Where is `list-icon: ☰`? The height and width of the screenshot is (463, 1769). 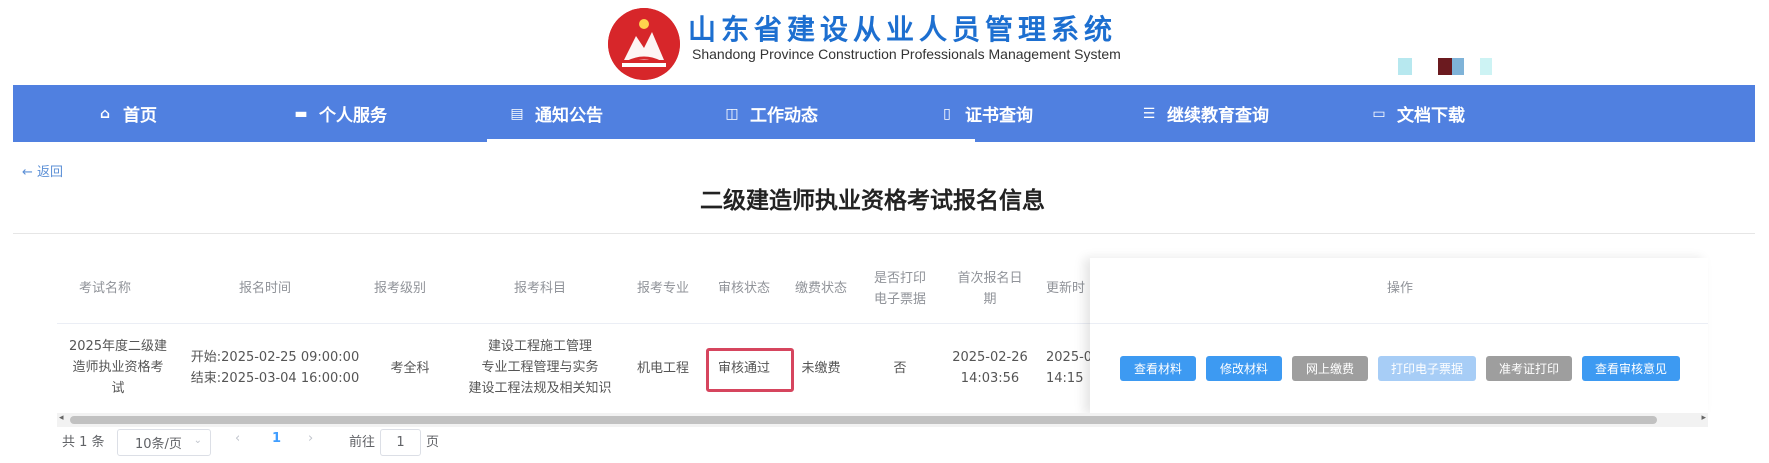 list-icon: ☰ is located at coordinates (1149, 113).